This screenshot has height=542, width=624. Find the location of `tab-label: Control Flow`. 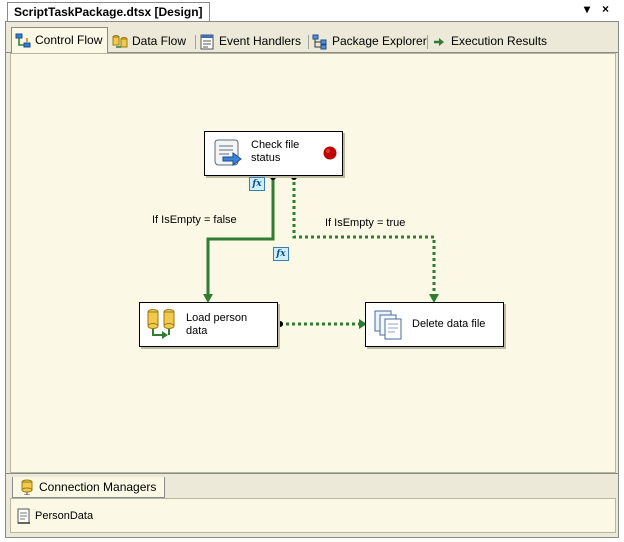

tab-label: Control Flow is located at coordinates (69, 40).